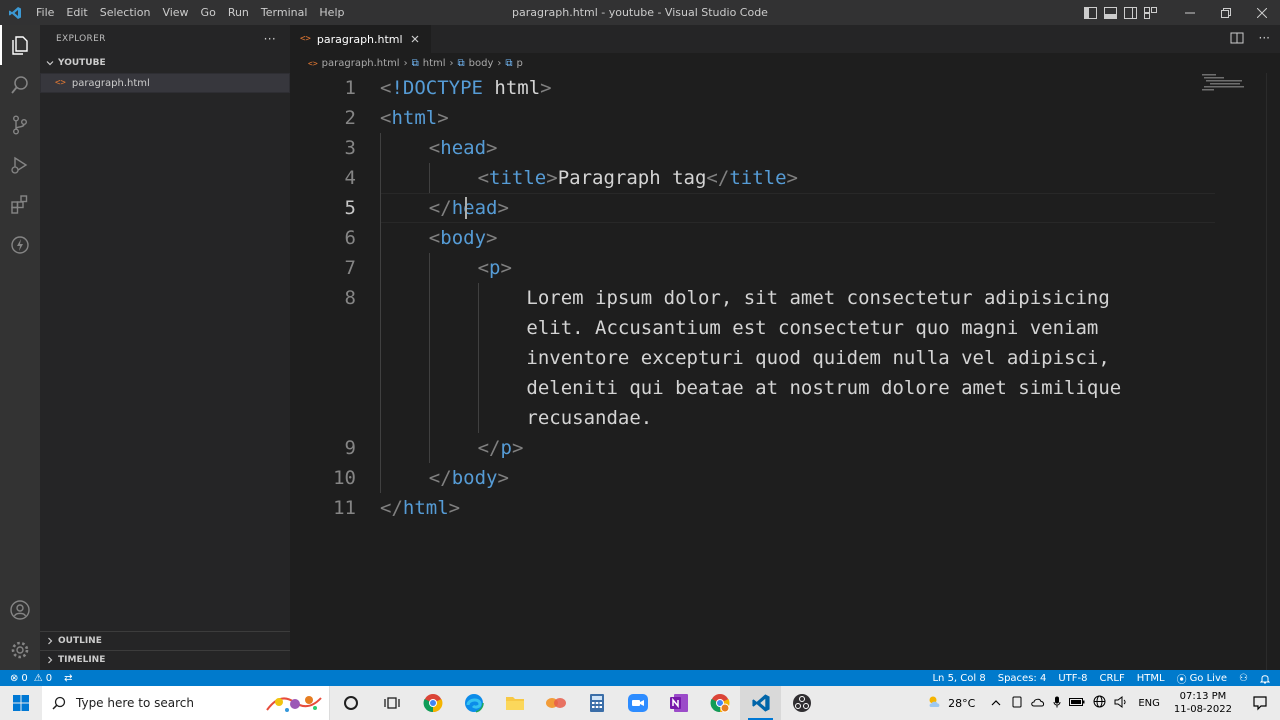  I want to click on chrome-icon, so click(432, 703).